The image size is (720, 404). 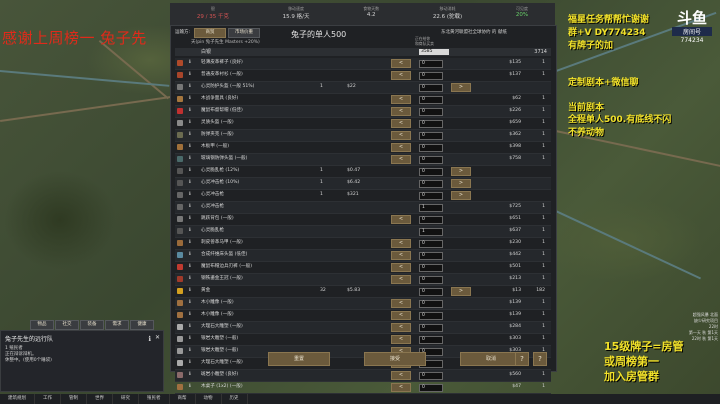 I want to click on inspect-tab: 装备, so click(x=92, y=325).